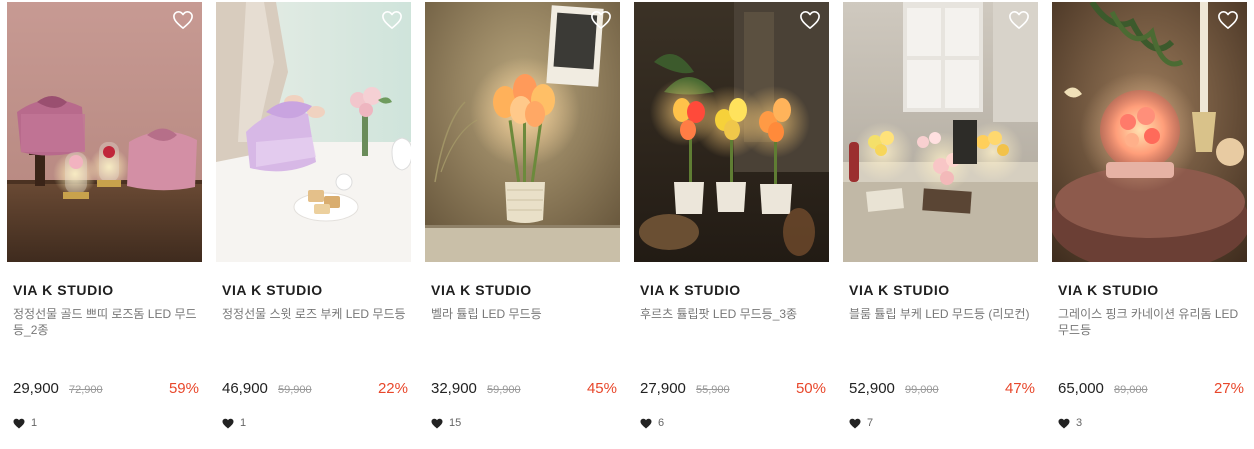 The width and height of the screenshot is (1254, 449). Describe the element at coordinates (36, 388) in the screenshot. I see `sale-price: 29,900` at that location.